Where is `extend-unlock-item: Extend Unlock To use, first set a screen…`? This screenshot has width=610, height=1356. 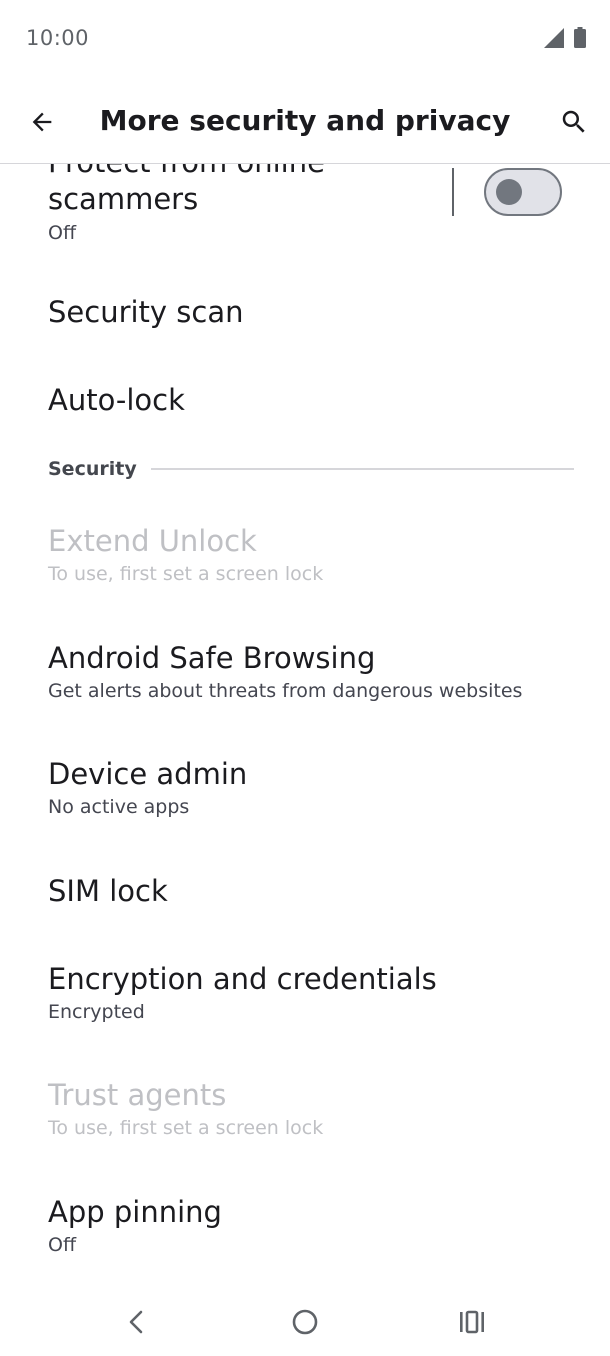
extend-unlock-item: Extend Unlock To use, first set a screen… is located at coordinates (311, 555).